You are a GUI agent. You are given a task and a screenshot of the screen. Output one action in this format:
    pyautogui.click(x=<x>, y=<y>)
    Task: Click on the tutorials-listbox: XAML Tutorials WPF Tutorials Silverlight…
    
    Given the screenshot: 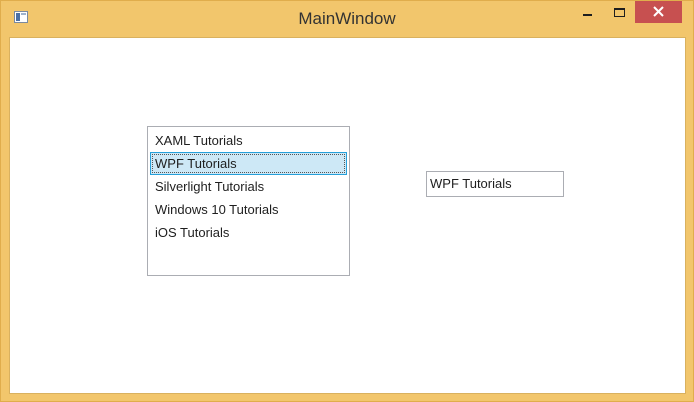 What is the action you would take?
    pyautogui.click(x=248, y=201)
    